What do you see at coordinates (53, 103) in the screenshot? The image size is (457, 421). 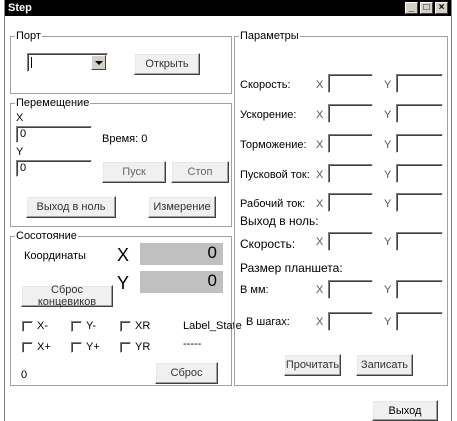 I see `movement-legend: Перемещение` at bounding box center [53, 103].